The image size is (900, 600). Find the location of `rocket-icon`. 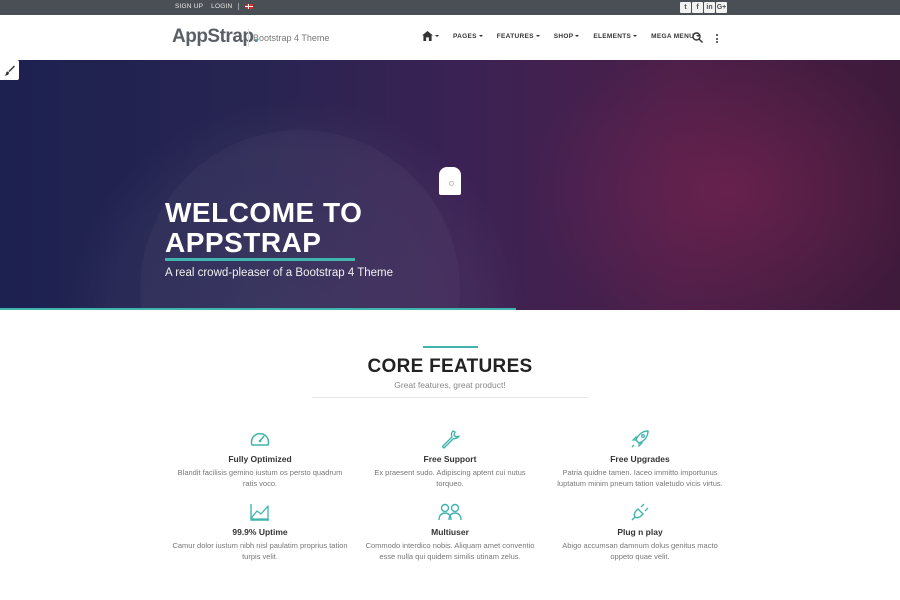

rocket-icon is located at coordinates (640, 439).